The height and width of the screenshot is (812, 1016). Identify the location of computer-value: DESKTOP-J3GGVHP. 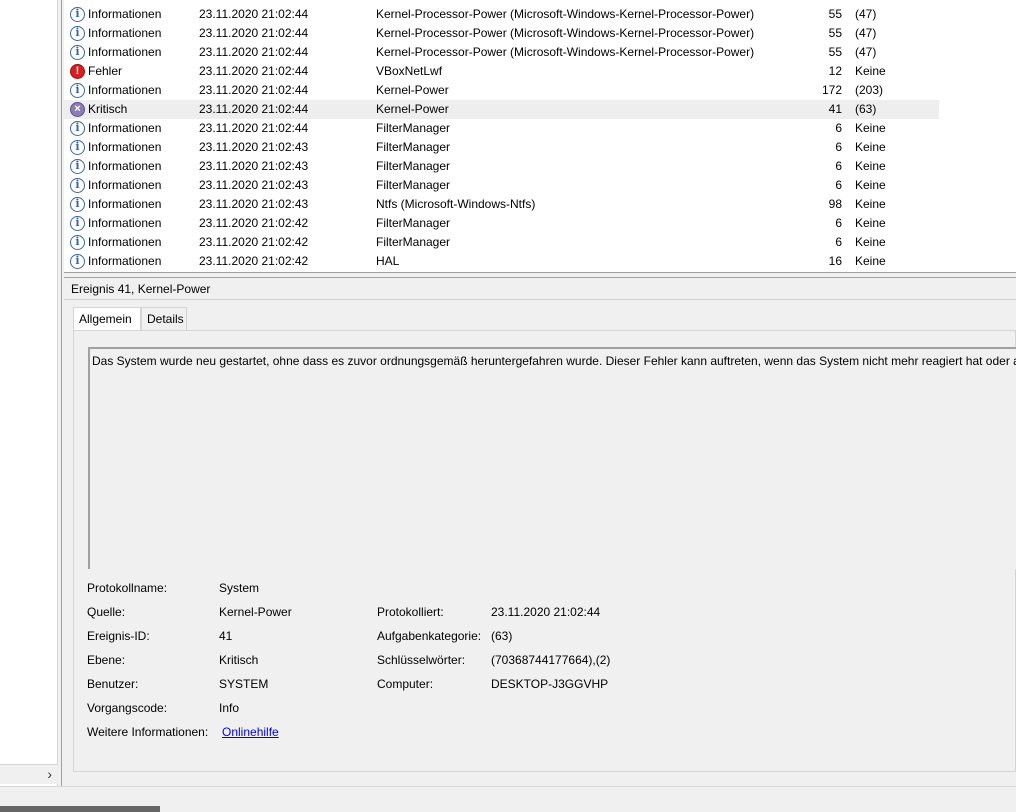
(550, 684).